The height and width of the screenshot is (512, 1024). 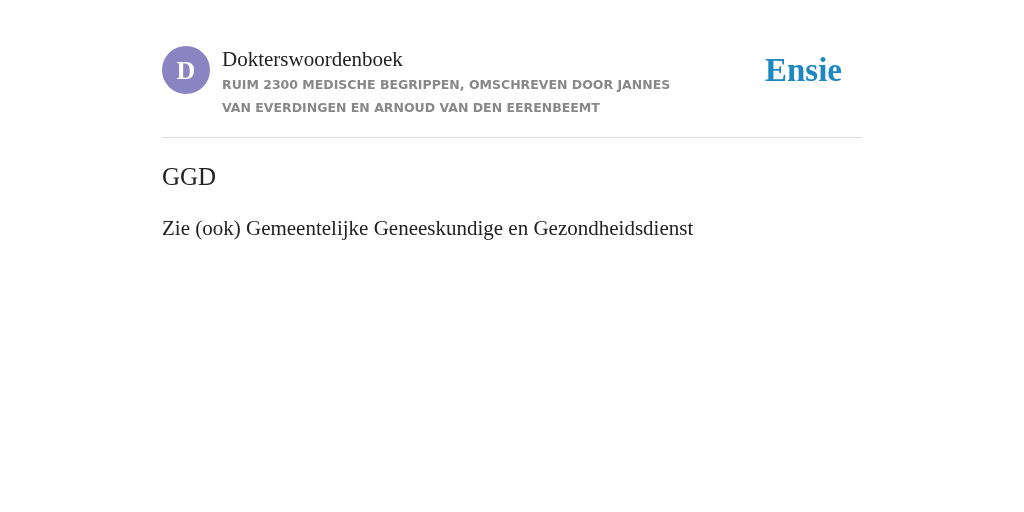 What do you see at coordinates (186, 70) in the screenshot?
I see `avatar: D` at bounding box center [186, 70].